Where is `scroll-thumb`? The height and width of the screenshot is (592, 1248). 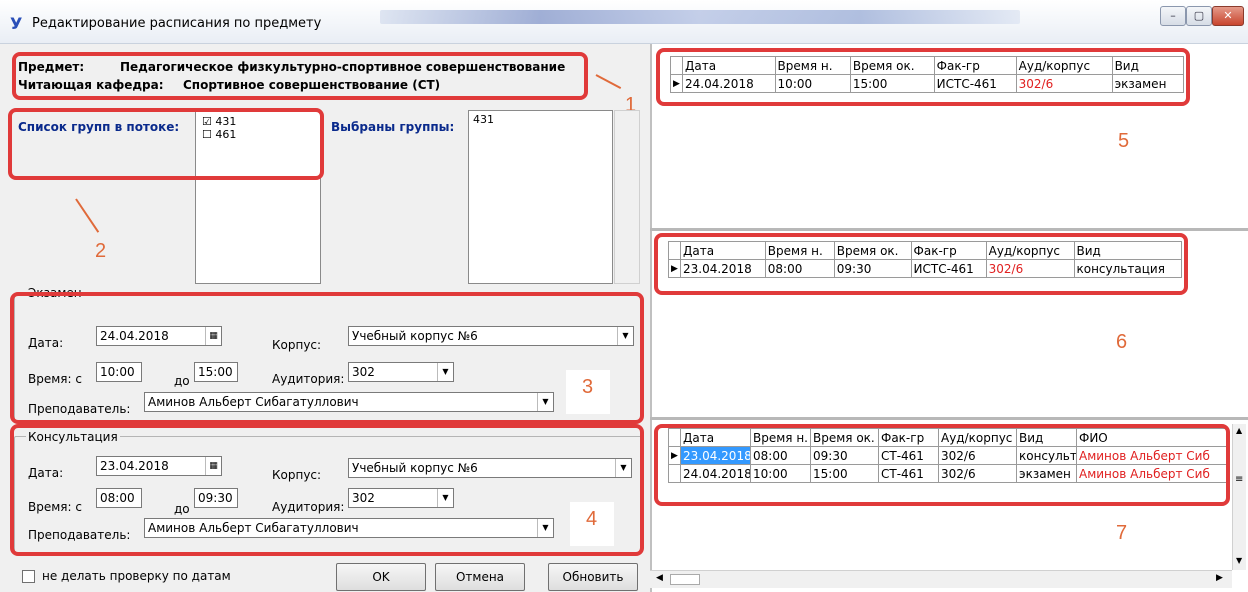
scroll-thumb is located at coordinates (685, 579).